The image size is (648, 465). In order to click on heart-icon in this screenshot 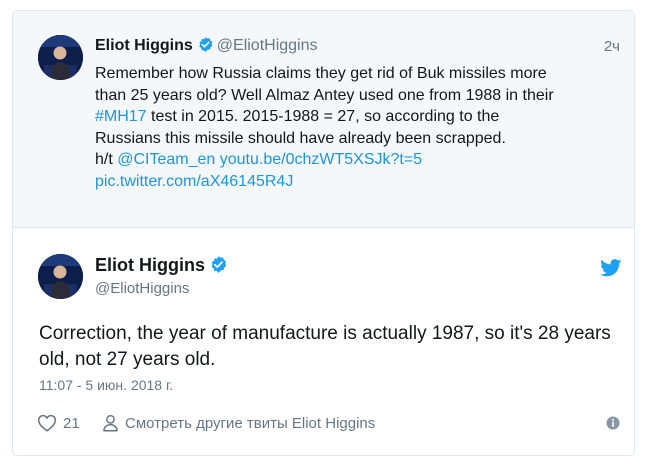, I will do `click(47, 423)`.